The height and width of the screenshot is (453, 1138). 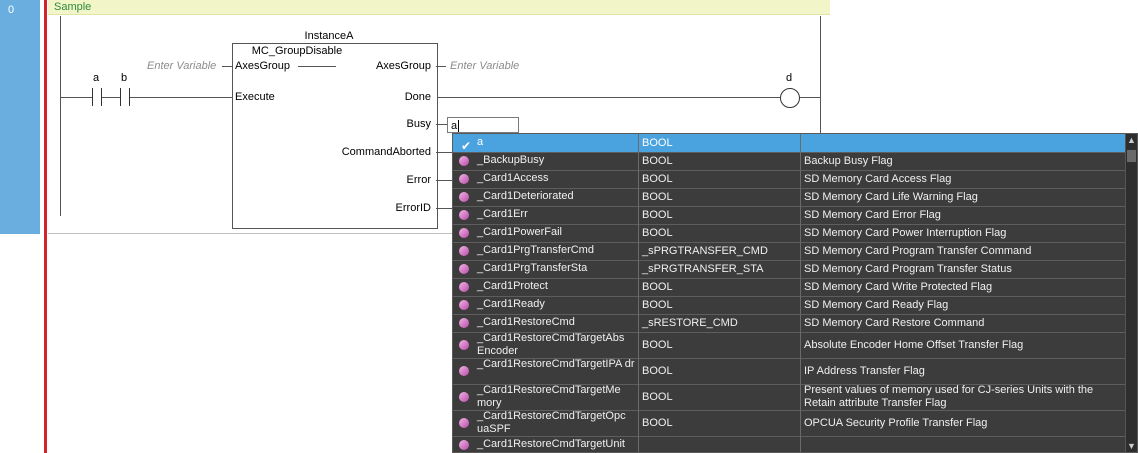 What do you see at coordinates (703, 268) in the screenshot?
I see `item-type: _sPRGTRANSFER_STA` at bounding box center [703, 268].